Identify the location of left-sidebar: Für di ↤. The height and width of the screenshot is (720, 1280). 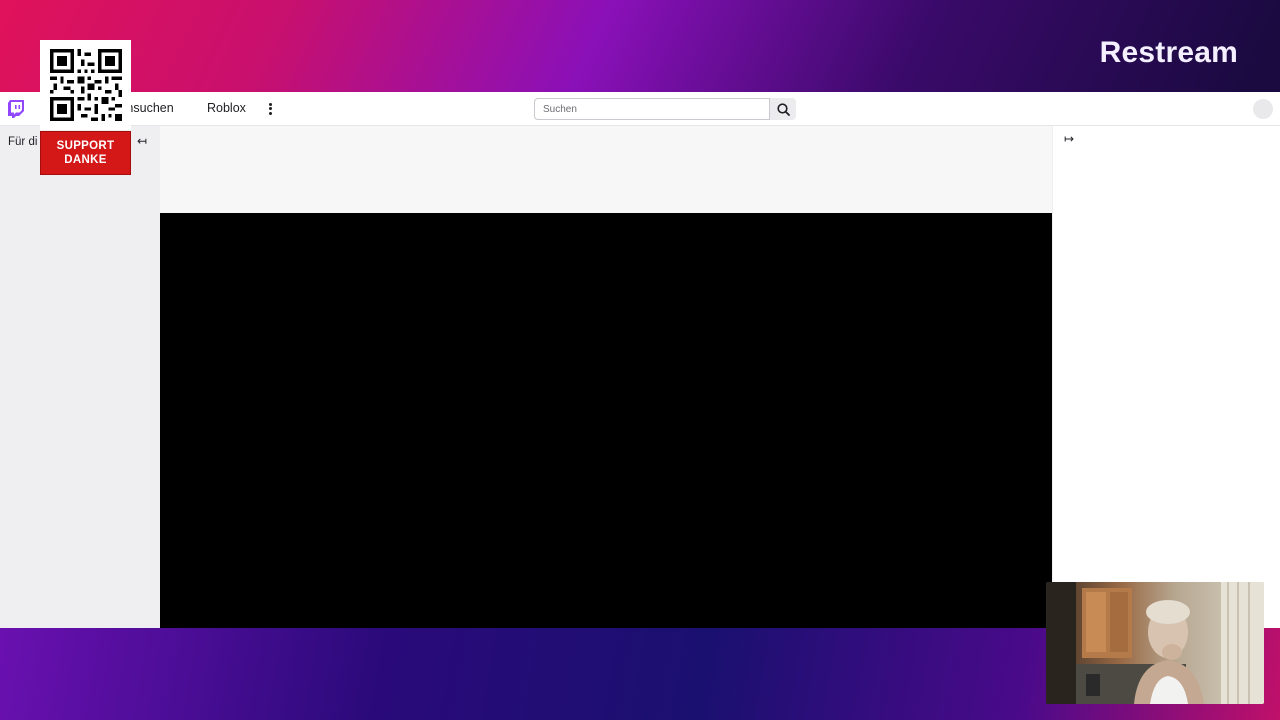
(80, 377).